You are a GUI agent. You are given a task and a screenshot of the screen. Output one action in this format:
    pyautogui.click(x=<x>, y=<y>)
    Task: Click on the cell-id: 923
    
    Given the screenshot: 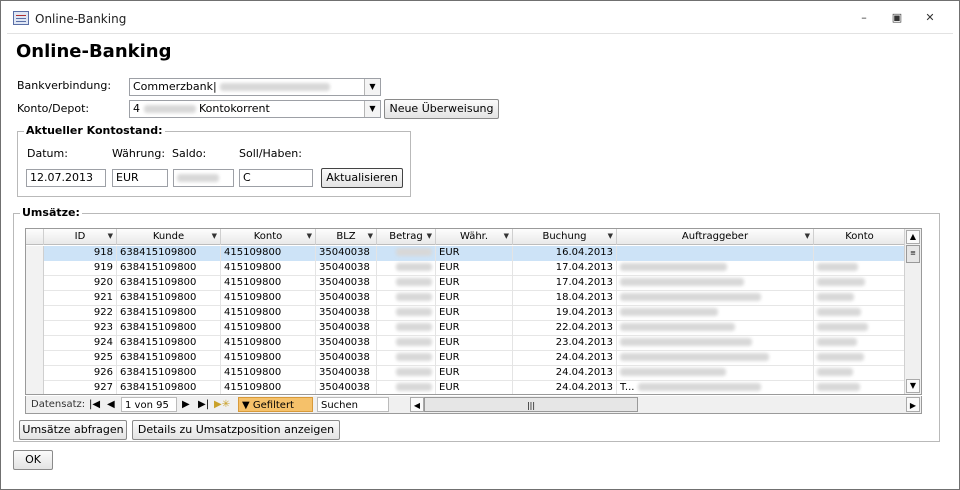 What is the action you would take?
    pyautogui.click(x=80, y=328)
    